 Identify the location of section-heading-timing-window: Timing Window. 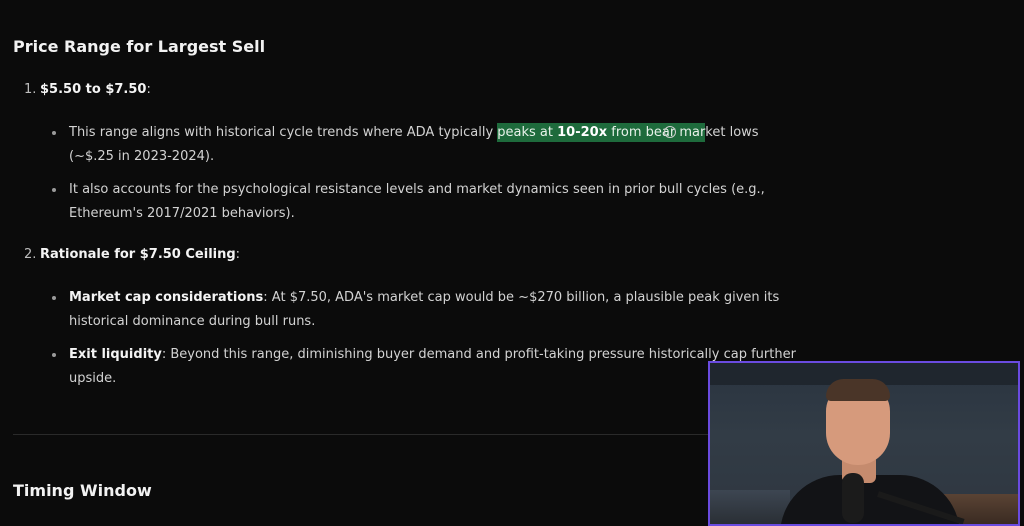
(82, 490).